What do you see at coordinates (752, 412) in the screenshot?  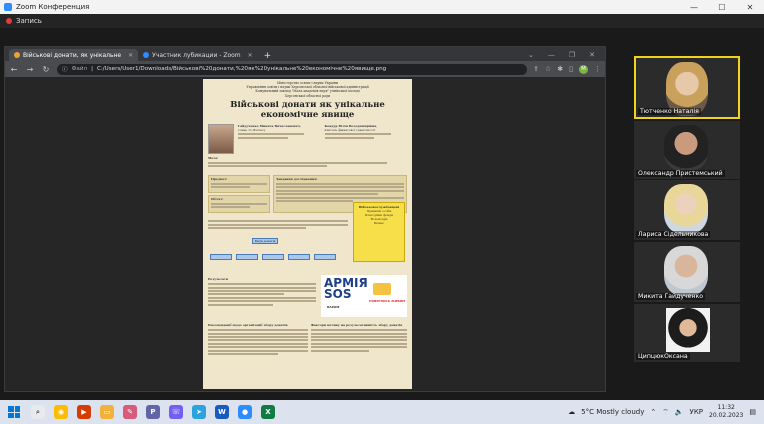 I see `notifications-icon: ▤` at bounding box center [752, 412].